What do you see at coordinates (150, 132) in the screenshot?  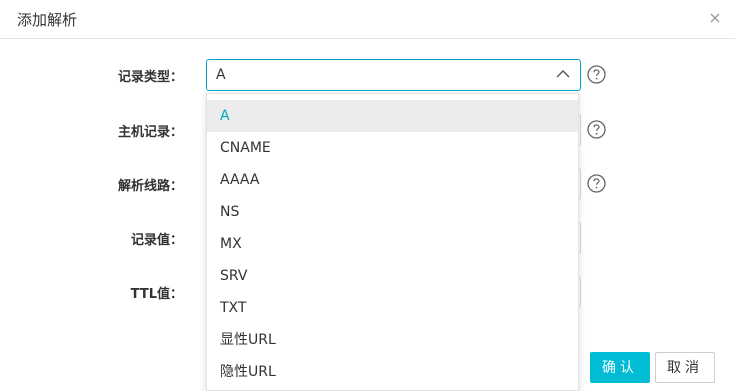 I see `host-record-label: 主机记录：` at bounding box center [150, 132].